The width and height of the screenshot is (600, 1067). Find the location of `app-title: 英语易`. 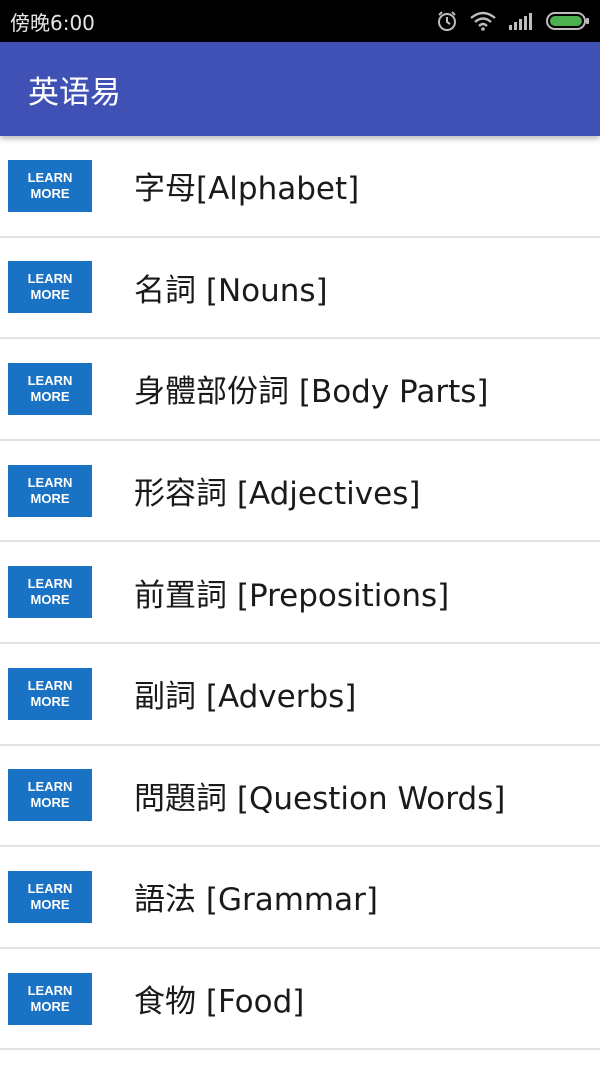

app-title: 英语易 is located at coordinates (74, 92).